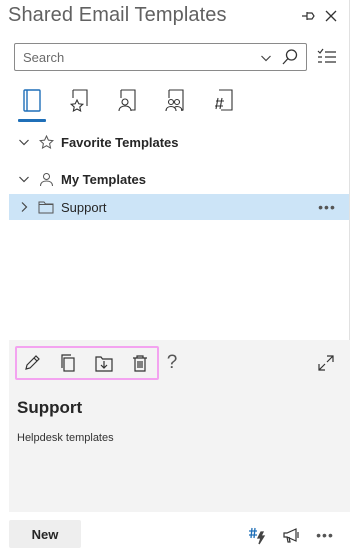  I want to click on tab-favorite-templates, so click(80, 103).